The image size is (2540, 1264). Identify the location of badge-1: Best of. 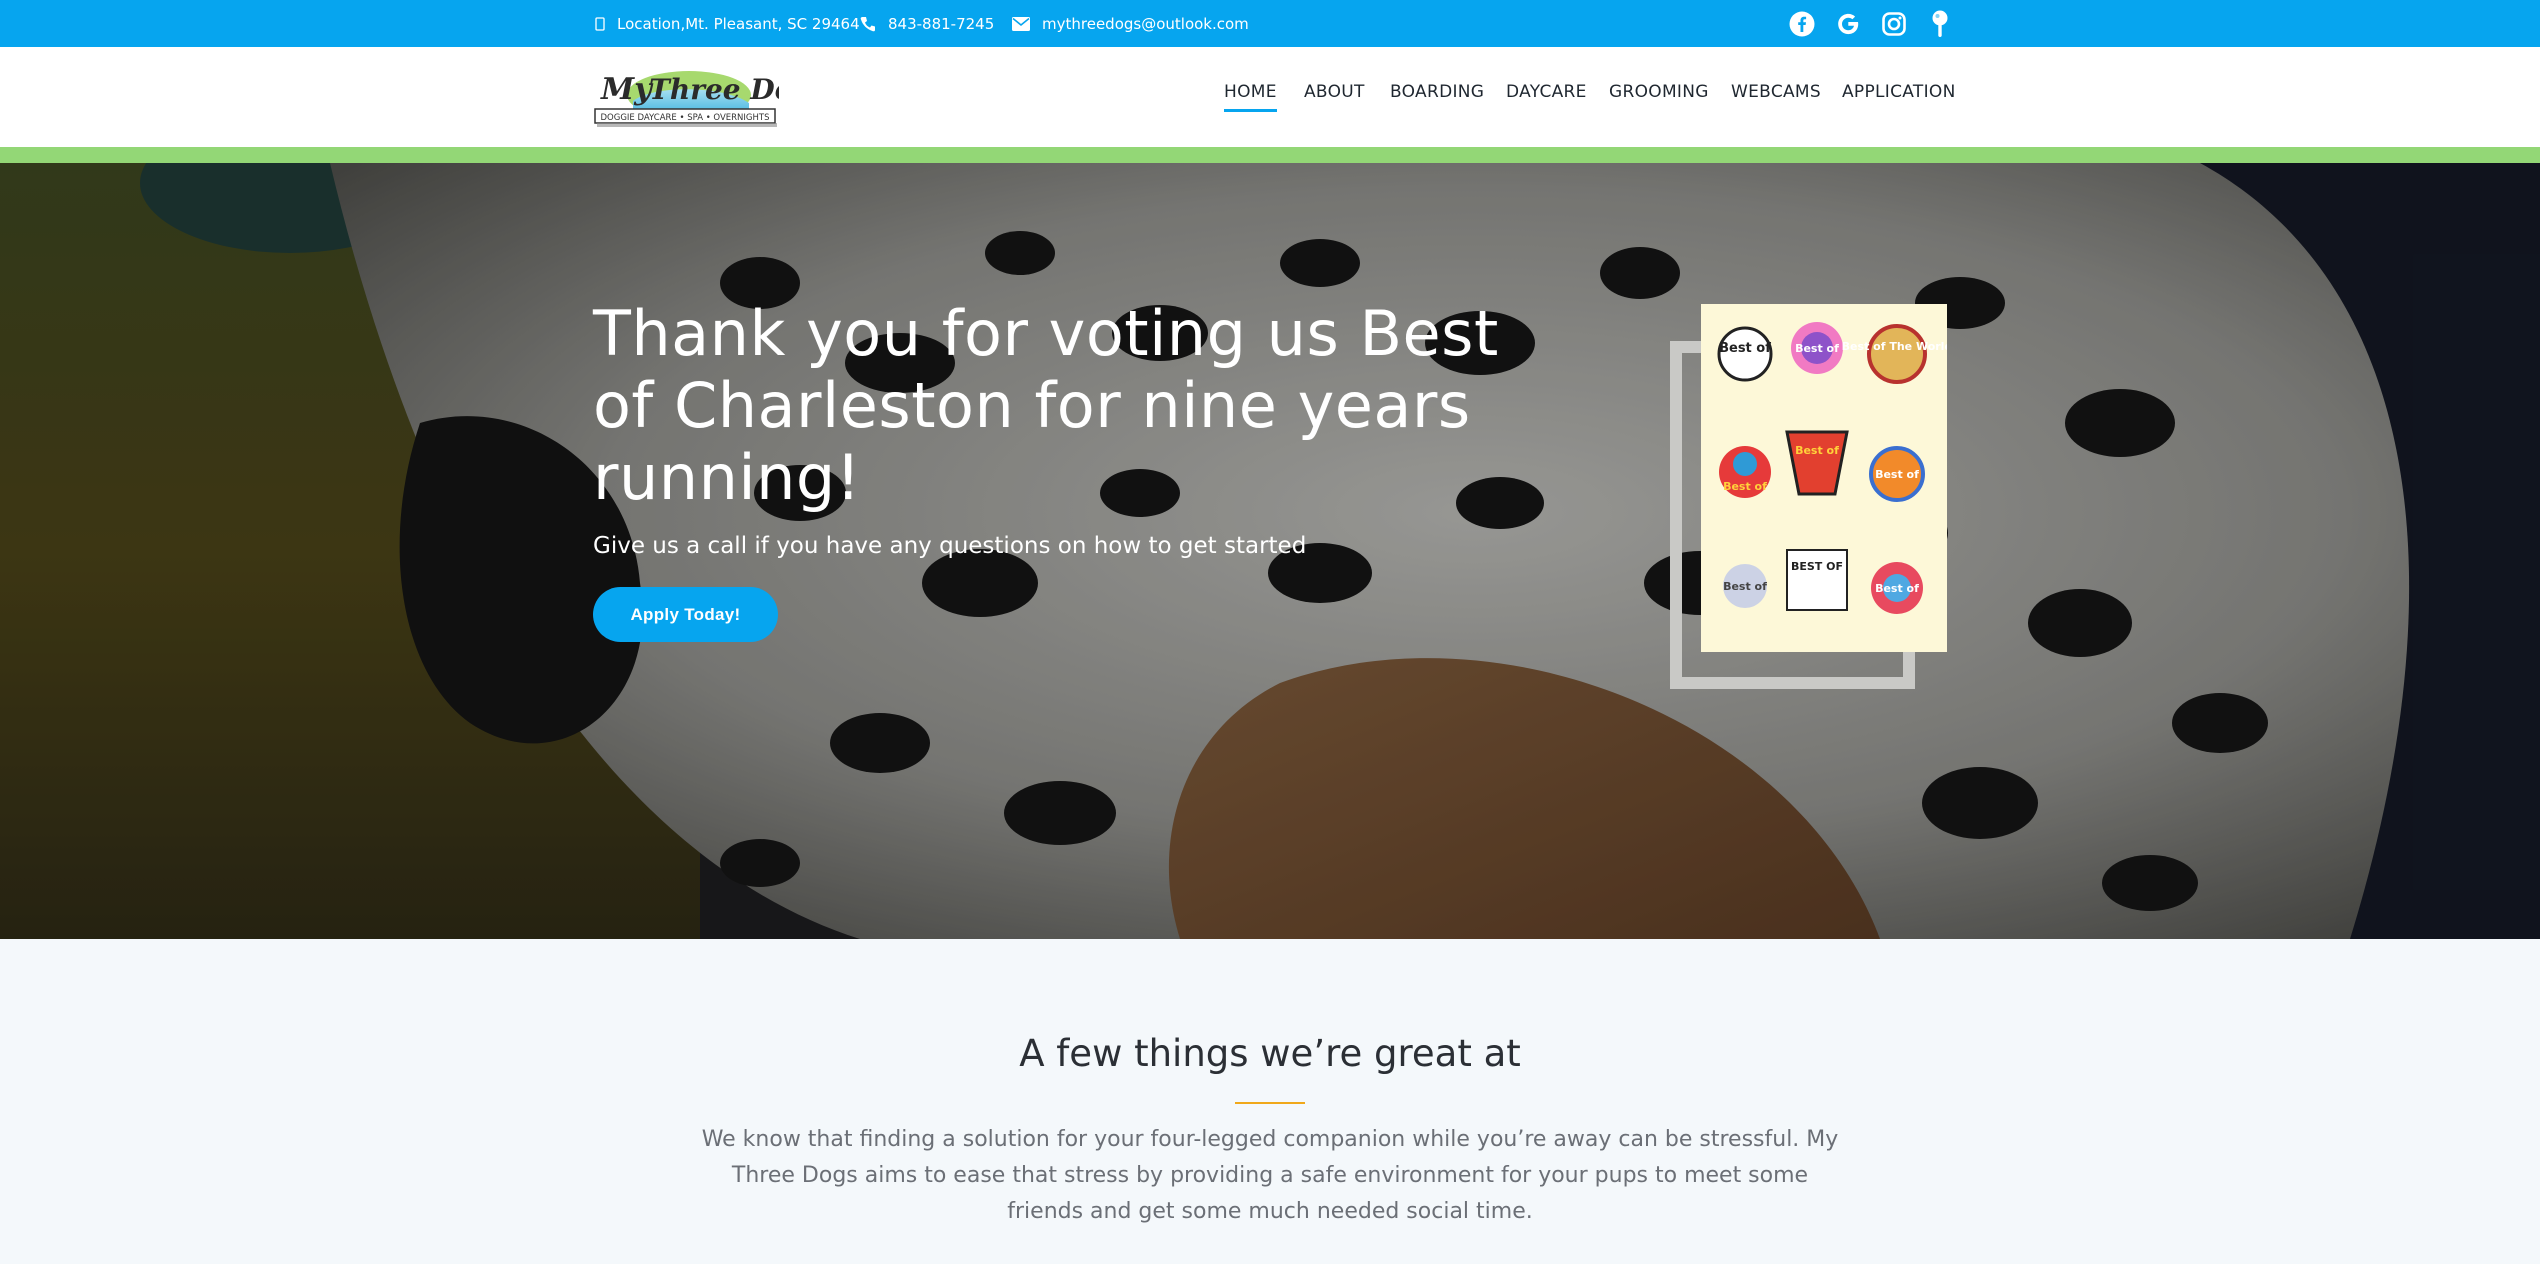
(1745, 348).